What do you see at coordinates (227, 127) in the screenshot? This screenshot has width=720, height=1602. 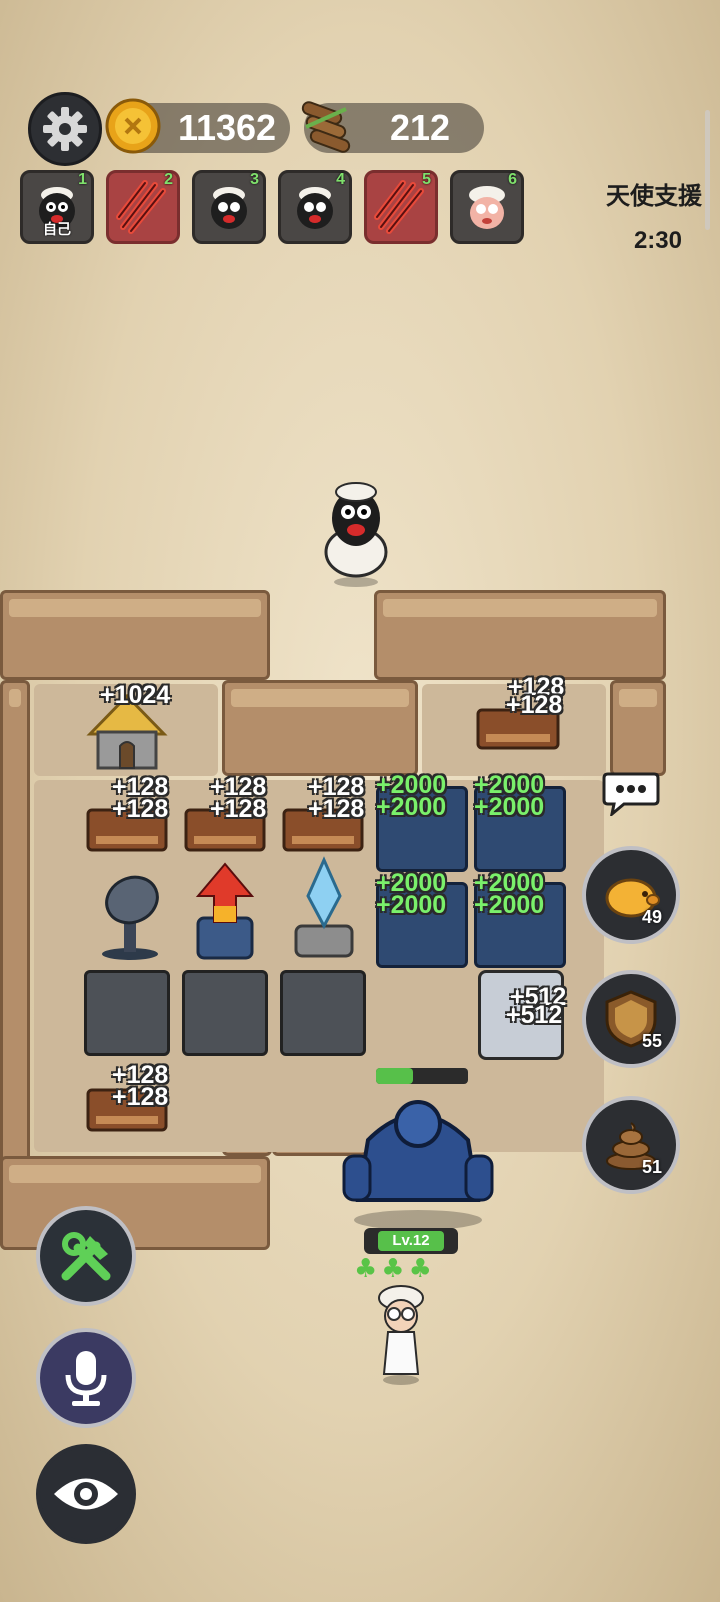 I see `coin-value: 11362` at bounding box center [227, 127].